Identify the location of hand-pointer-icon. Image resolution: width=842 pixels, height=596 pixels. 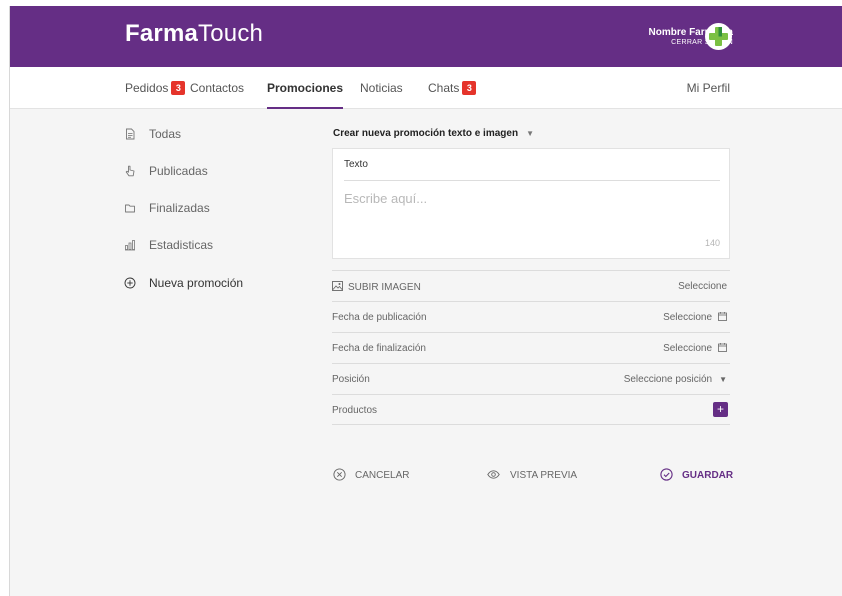
(130, 170).